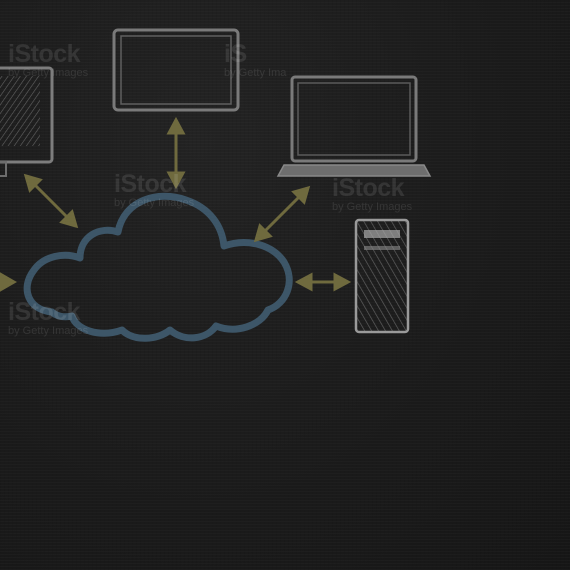 This screenshot has height=570, width=570. What do you see at coordinates (354, 126) in the screenshot?
I see `laptop-icon` at bounding box center [354, 126].